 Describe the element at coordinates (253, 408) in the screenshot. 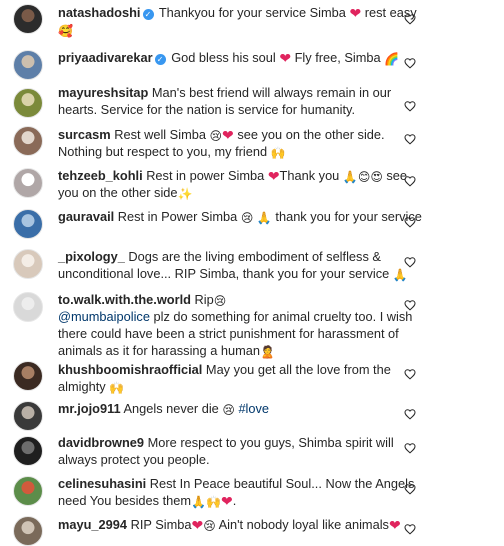

I see `hashtag-link: #love` at that location.